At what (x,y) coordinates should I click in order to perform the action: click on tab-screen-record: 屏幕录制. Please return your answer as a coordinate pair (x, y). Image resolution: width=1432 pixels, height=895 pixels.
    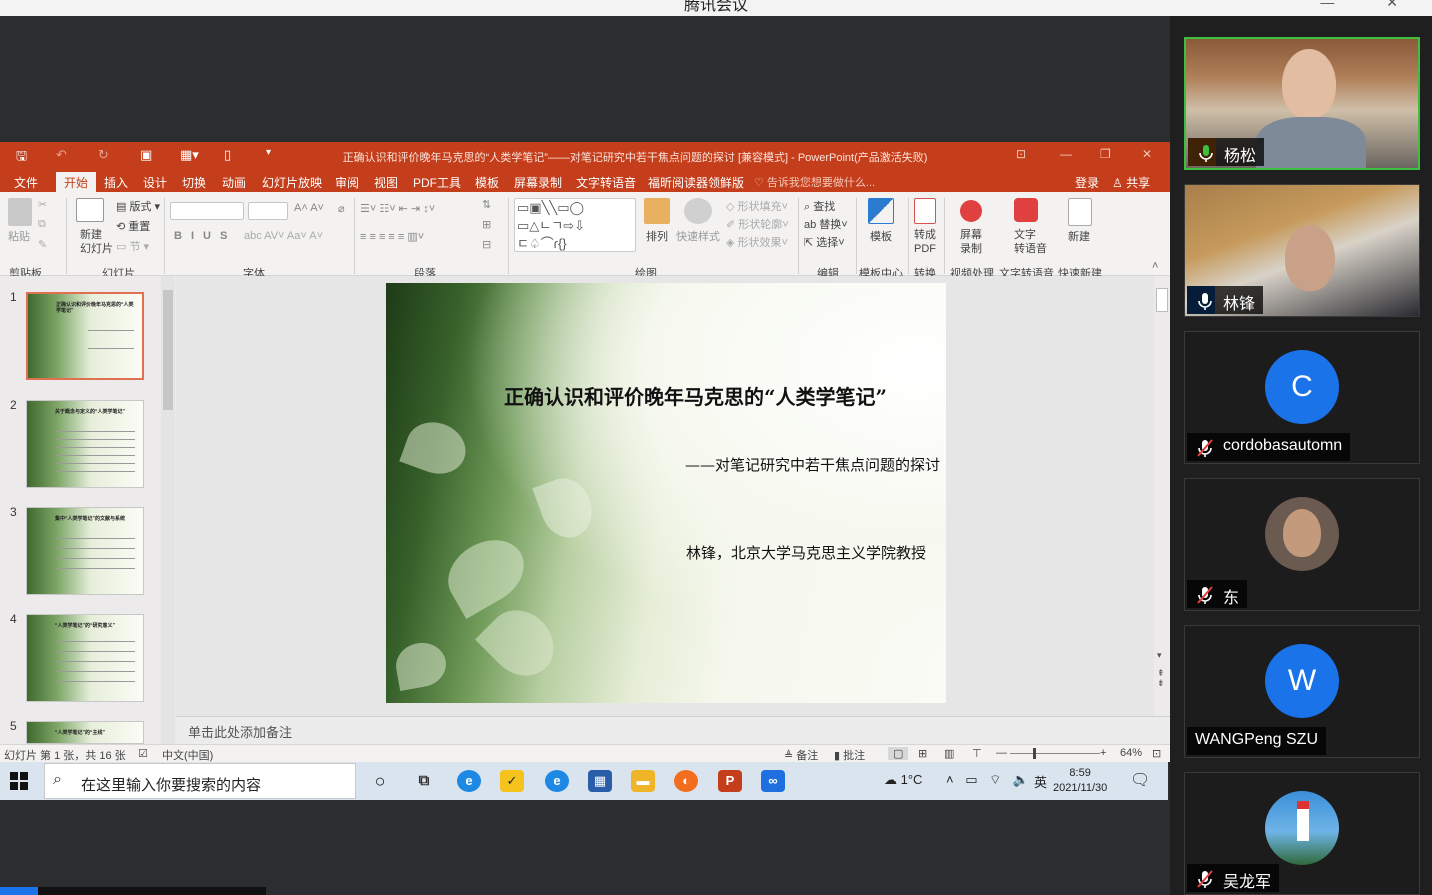
    Looking at the image, I should click on (538, 182).